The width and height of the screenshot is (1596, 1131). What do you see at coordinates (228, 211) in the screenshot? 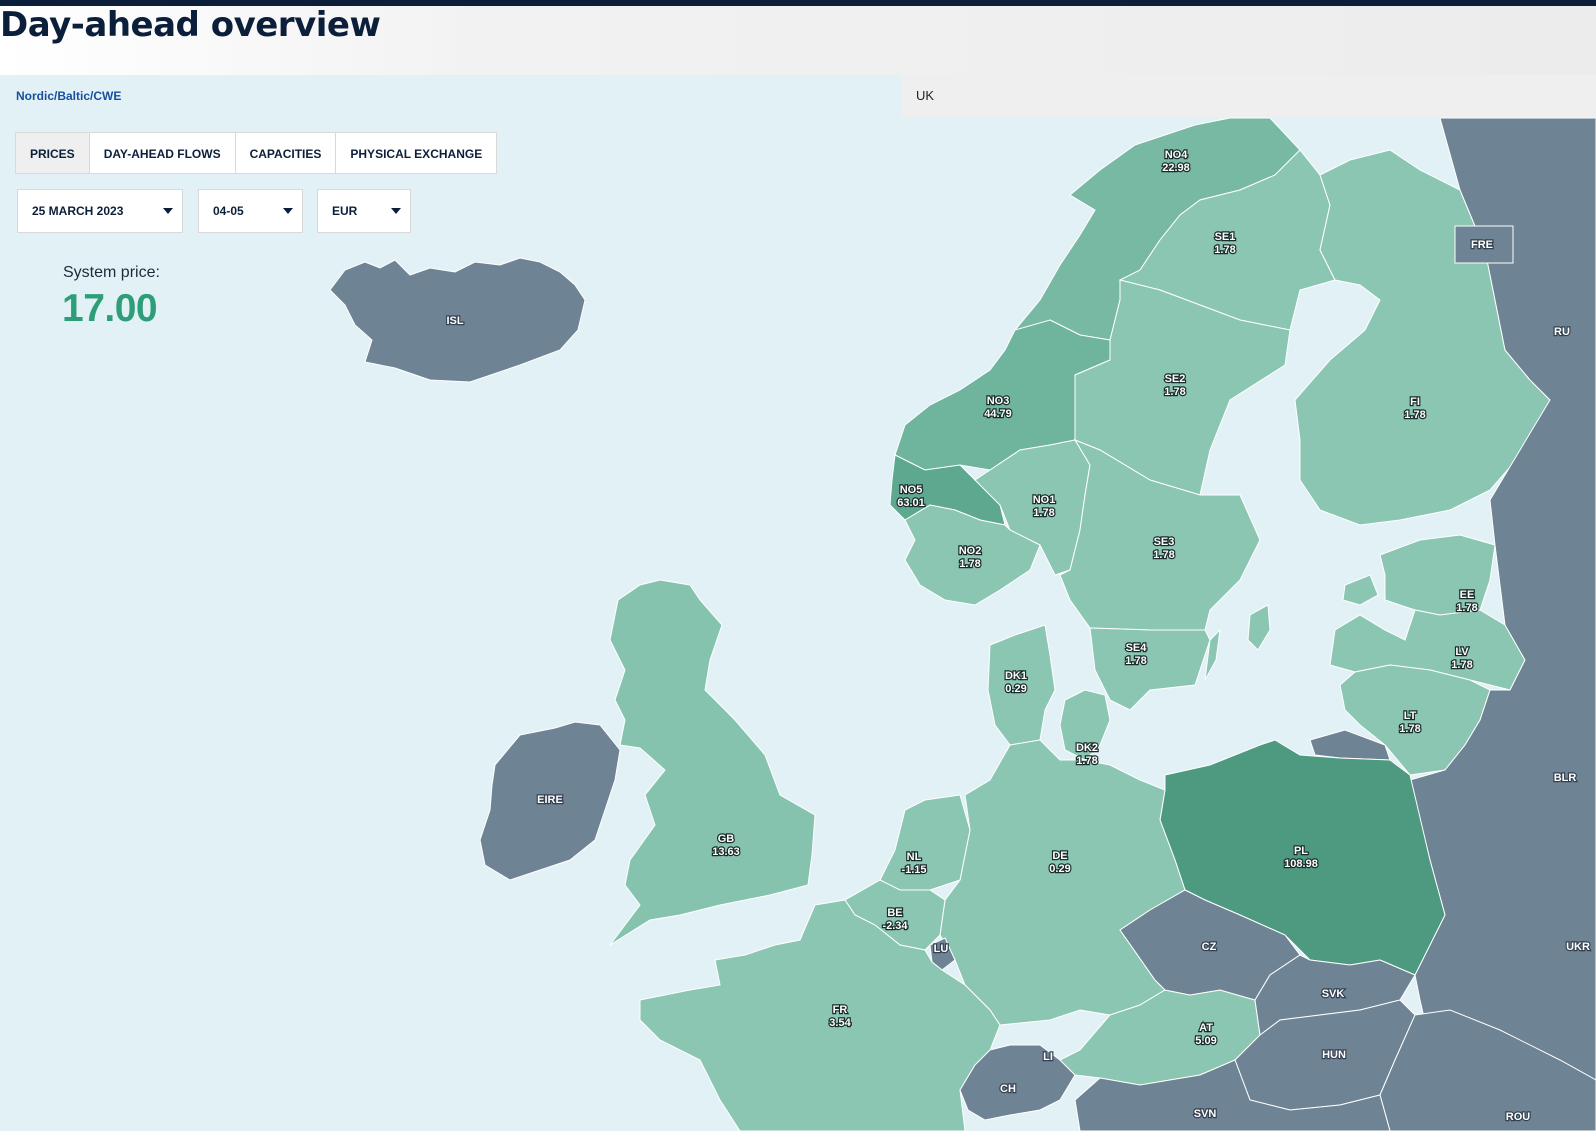
I see `hour-select-value: 04-05` at bounding box center [228, 211].